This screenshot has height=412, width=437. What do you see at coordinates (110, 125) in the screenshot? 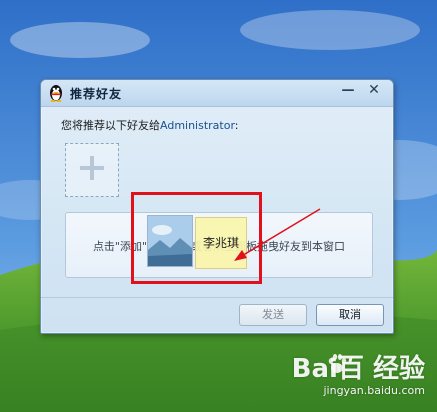
I see `prompt-prefix: 您将推荐以下好友给` at bounding box center [110, 125].